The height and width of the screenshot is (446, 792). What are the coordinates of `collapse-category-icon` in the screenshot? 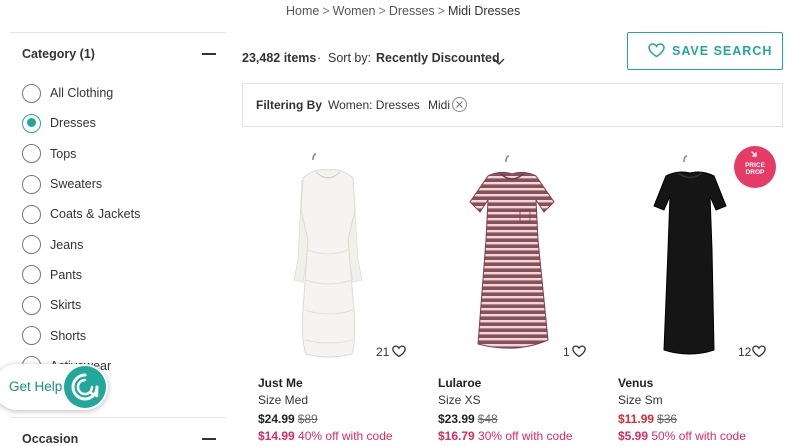 It's located at (209, 54).